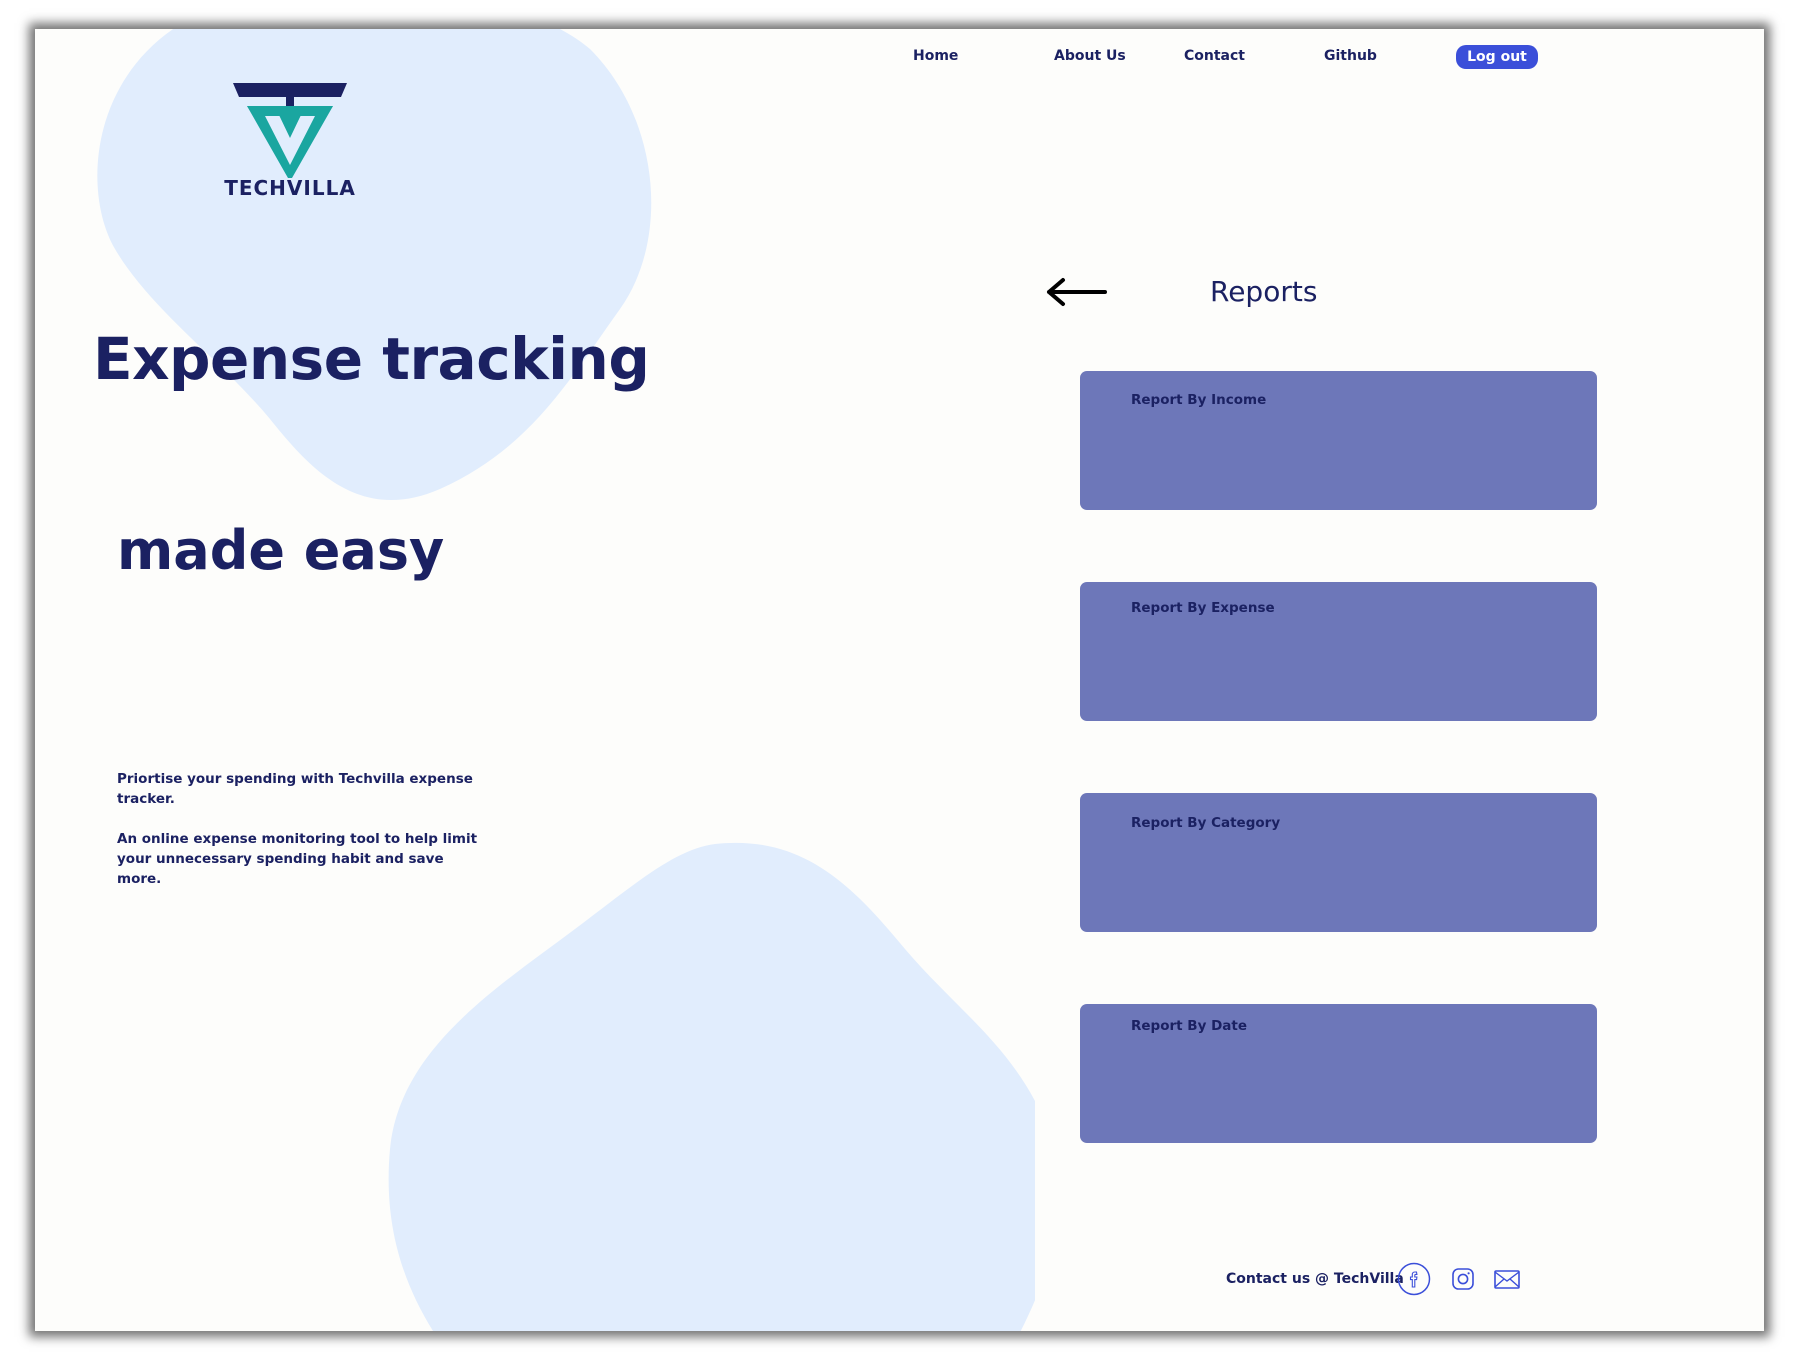  What do you see at coordinates (1414, 1279) in the screenshot?
I see `facebook-icon` at bounding box center [1414, 1279].